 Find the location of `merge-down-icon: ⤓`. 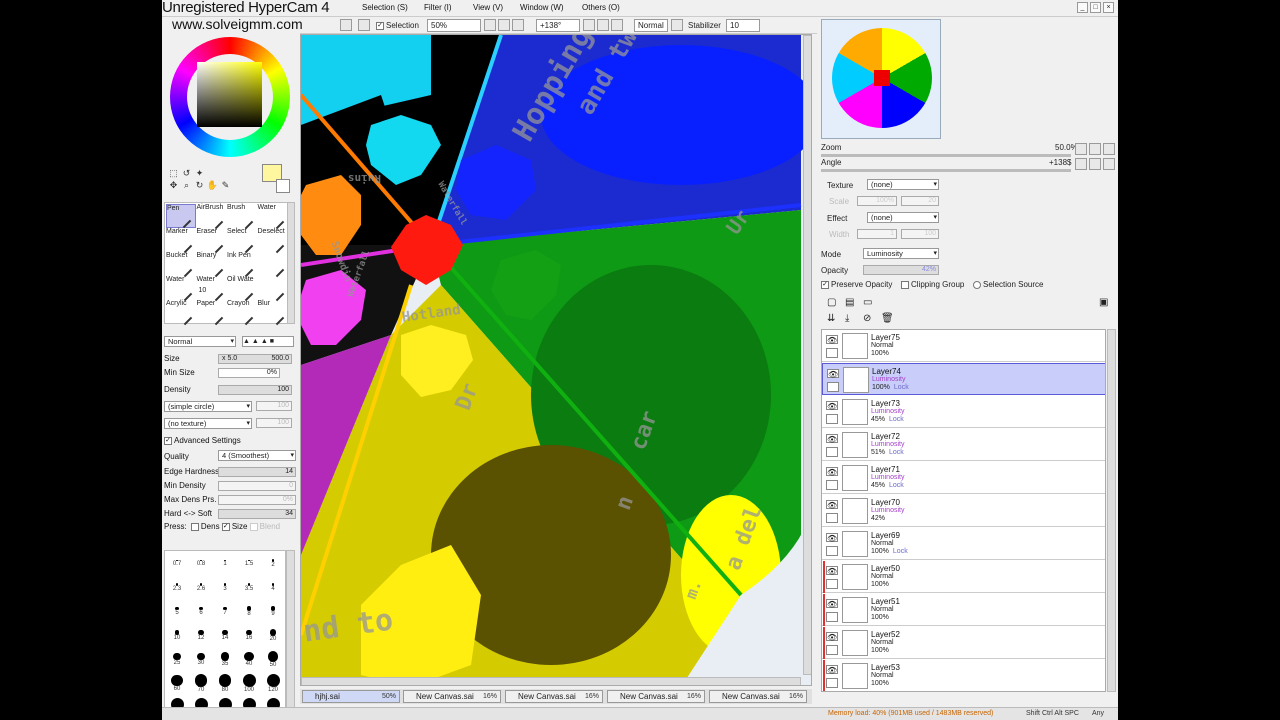

merge-down-icon: ⤓ is located at coordinates (847, 318).